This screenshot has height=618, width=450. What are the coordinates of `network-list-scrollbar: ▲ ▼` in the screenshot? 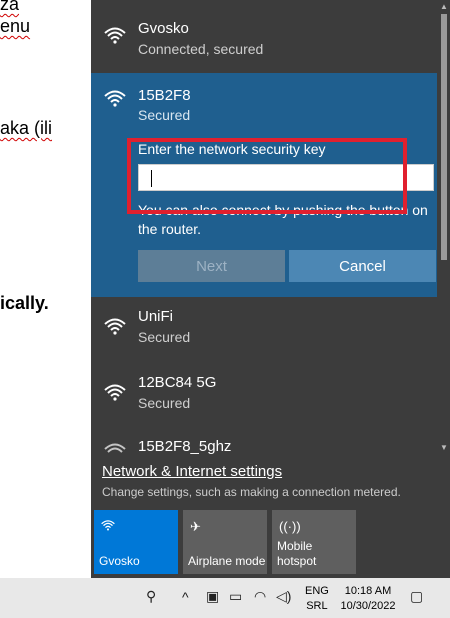 It's located at (444, 228).